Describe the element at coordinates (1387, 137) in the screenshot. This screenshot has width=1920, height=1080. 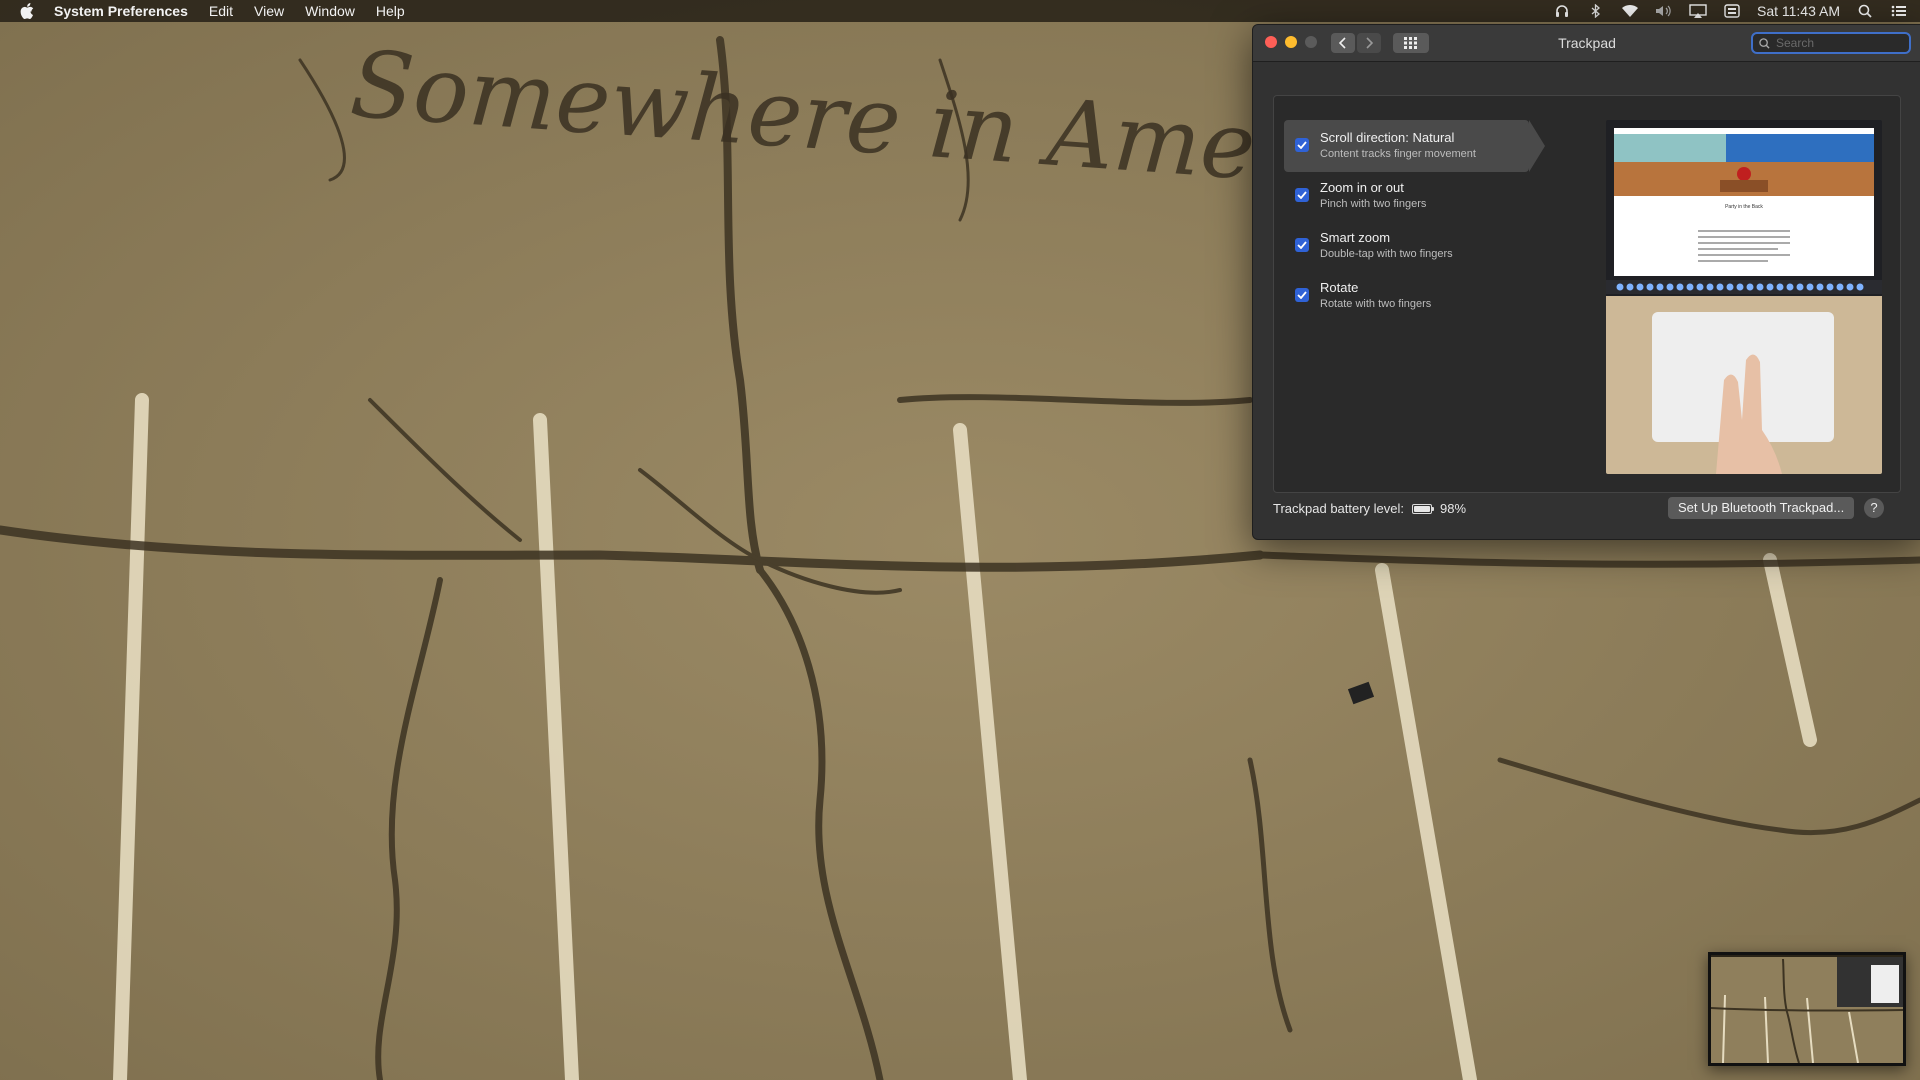
I see `option-title: Scroll direction: Natural` at that location.